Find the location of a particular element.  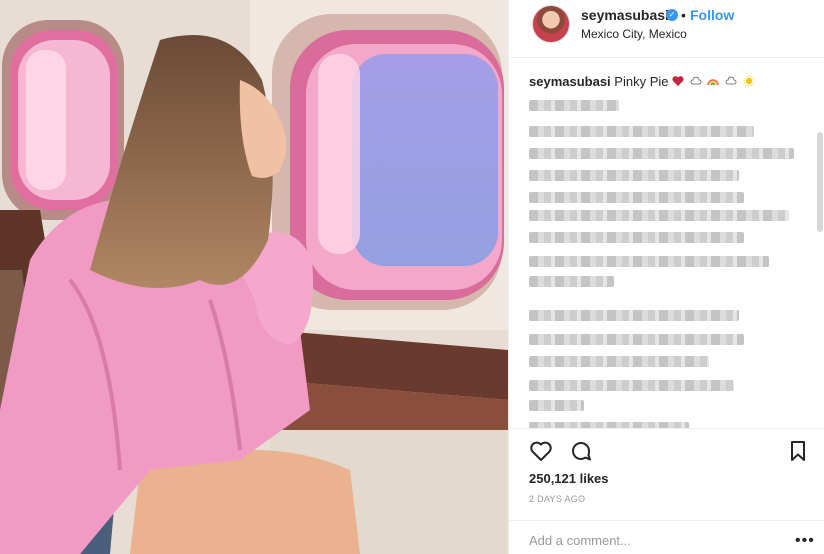

rainbow-icon is located at coordinates (713, 82).